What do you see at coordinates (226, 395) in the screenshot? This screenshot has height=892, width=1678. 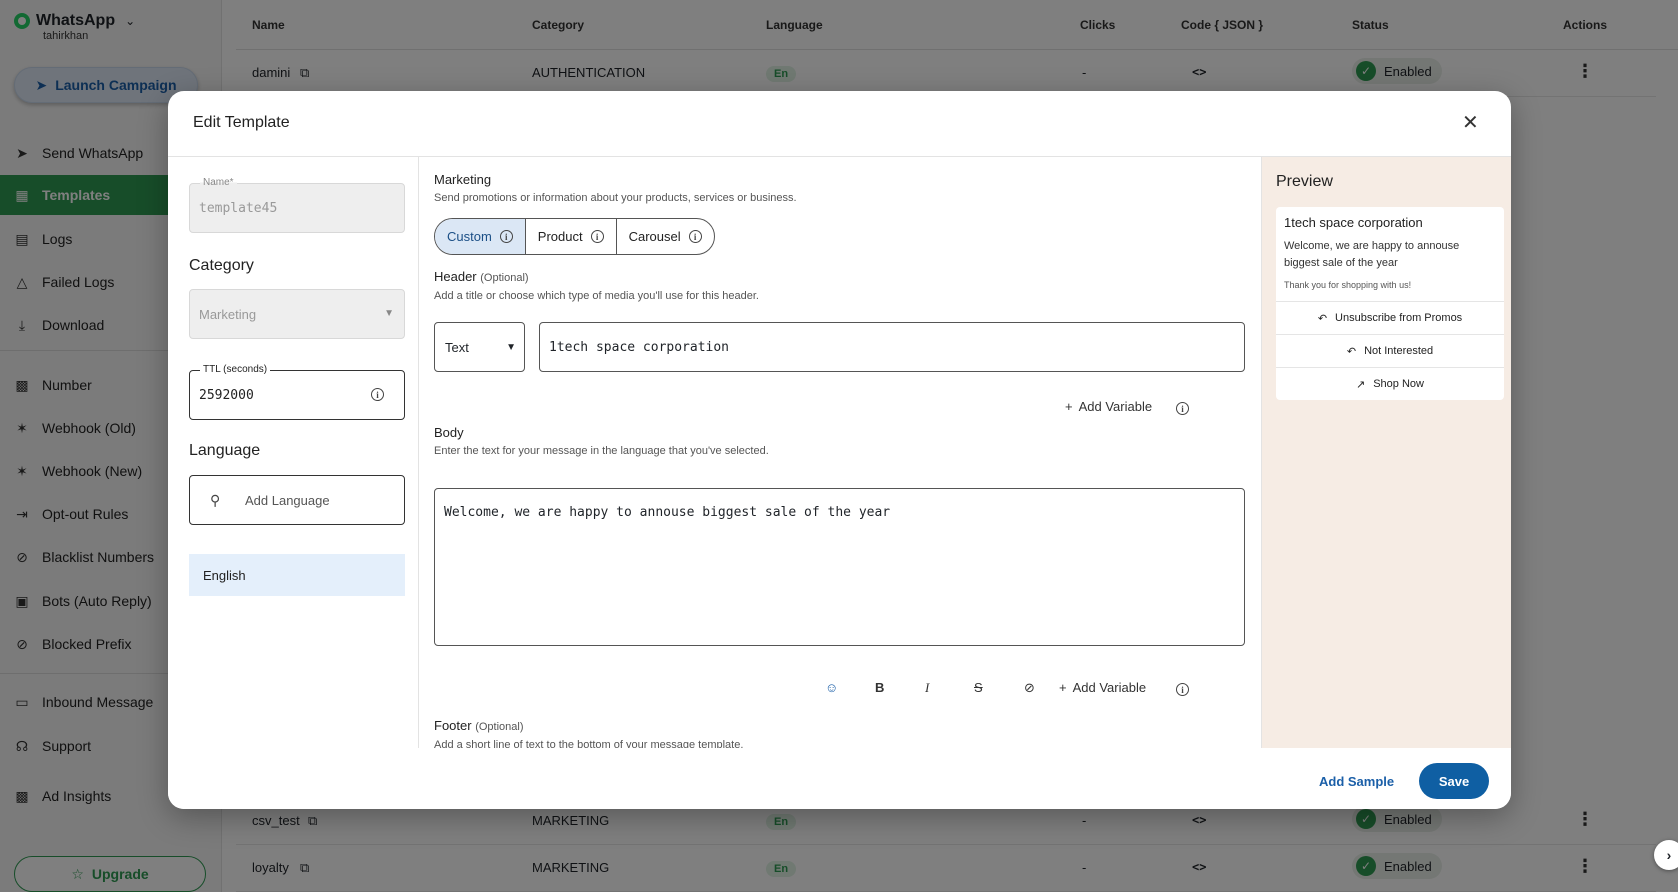 I see `ttl-field-value: 2592000` at bounding box center [226, 395].